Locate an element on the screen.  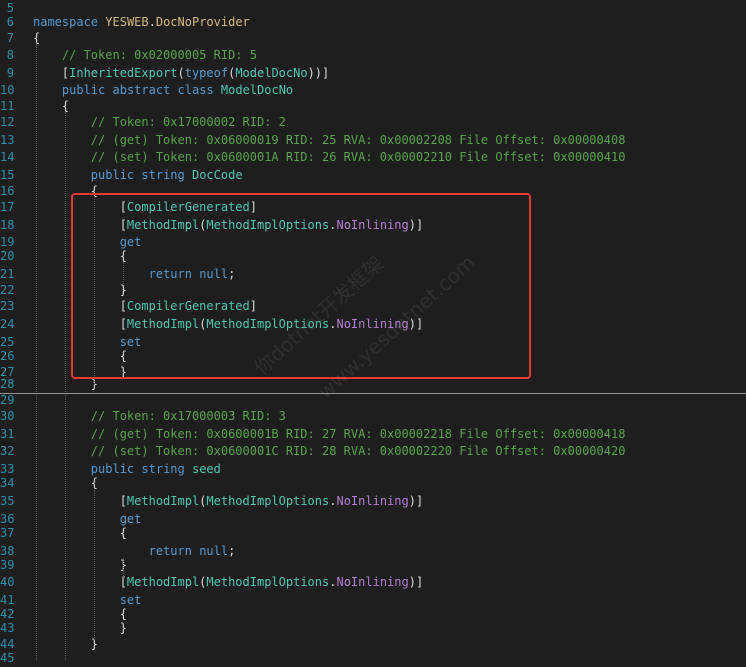
code-line: 10 public abstract class ModelDocNo is located at coordinates (373, 90).